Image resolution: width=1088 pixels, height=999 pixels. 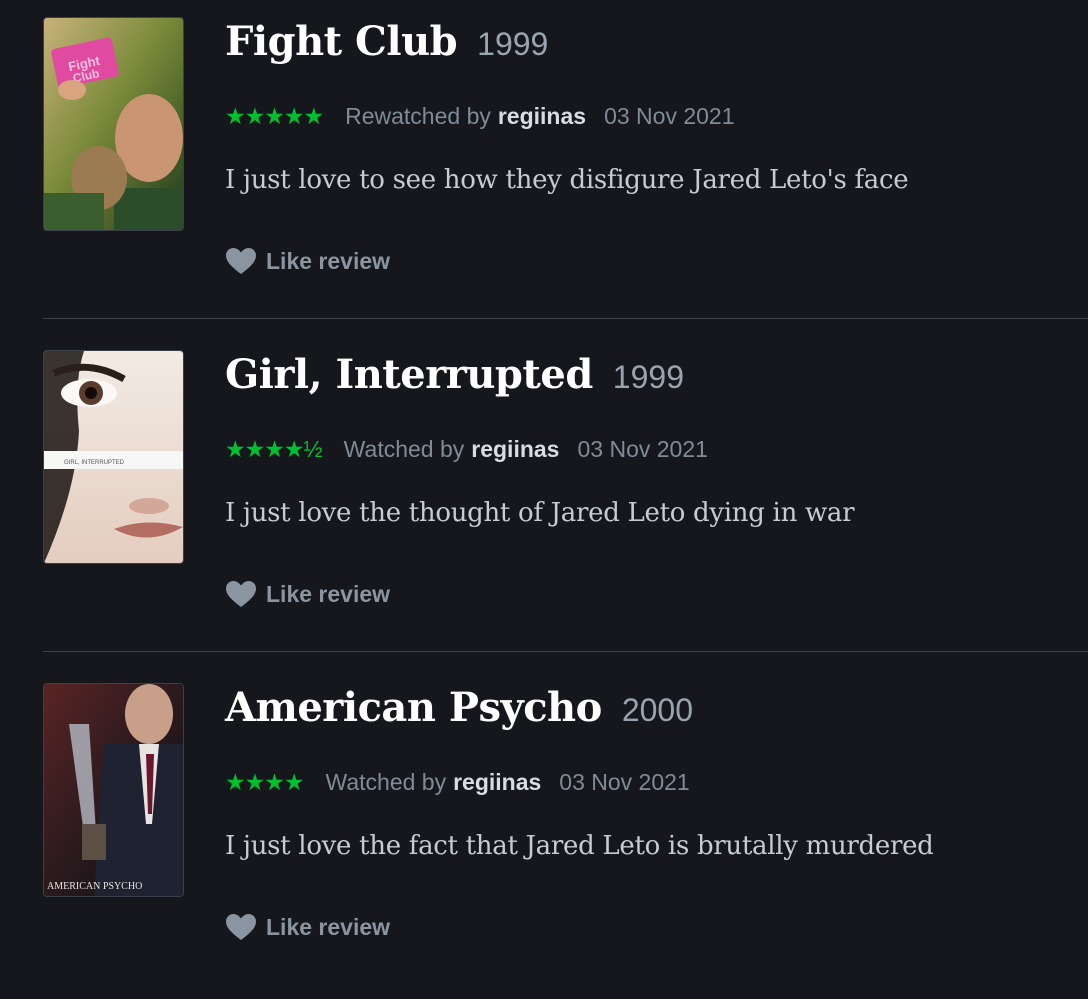 I want to click on svg-text: GIRL, INTERRUPTED, so click(x=94, y=463).